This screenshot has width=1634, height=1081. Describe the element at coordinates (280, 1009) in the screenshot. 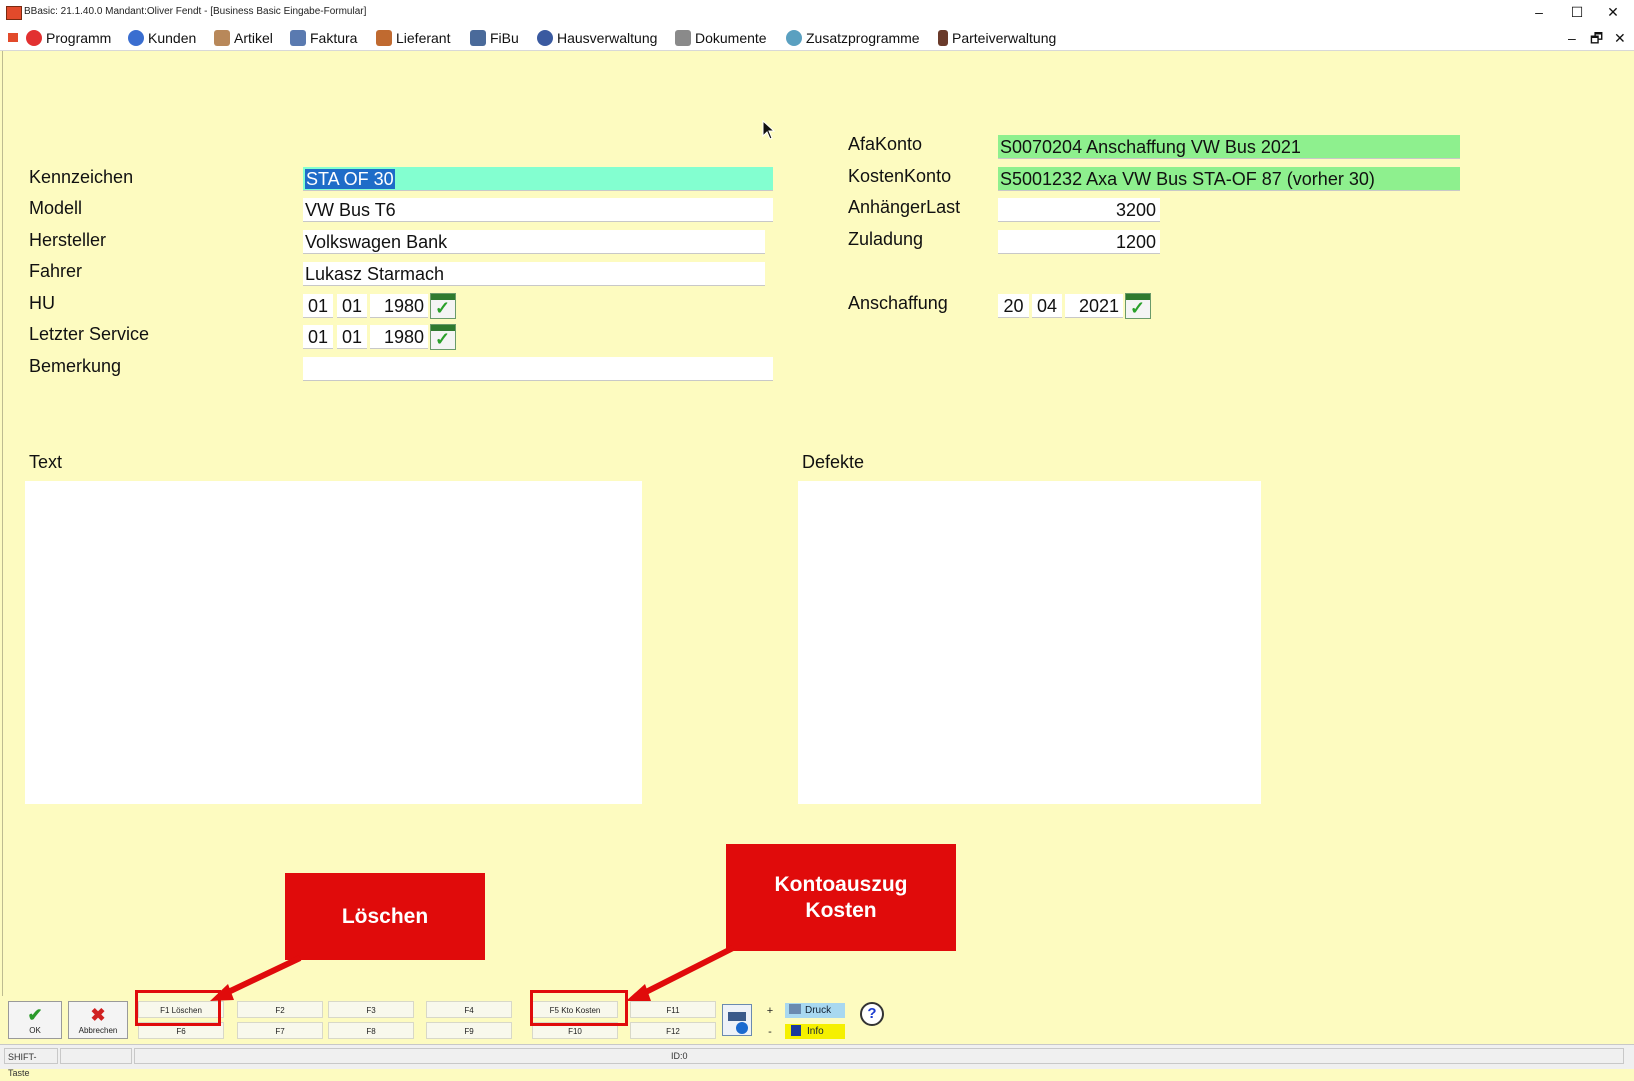

I see `f2-button: F2` at that location.